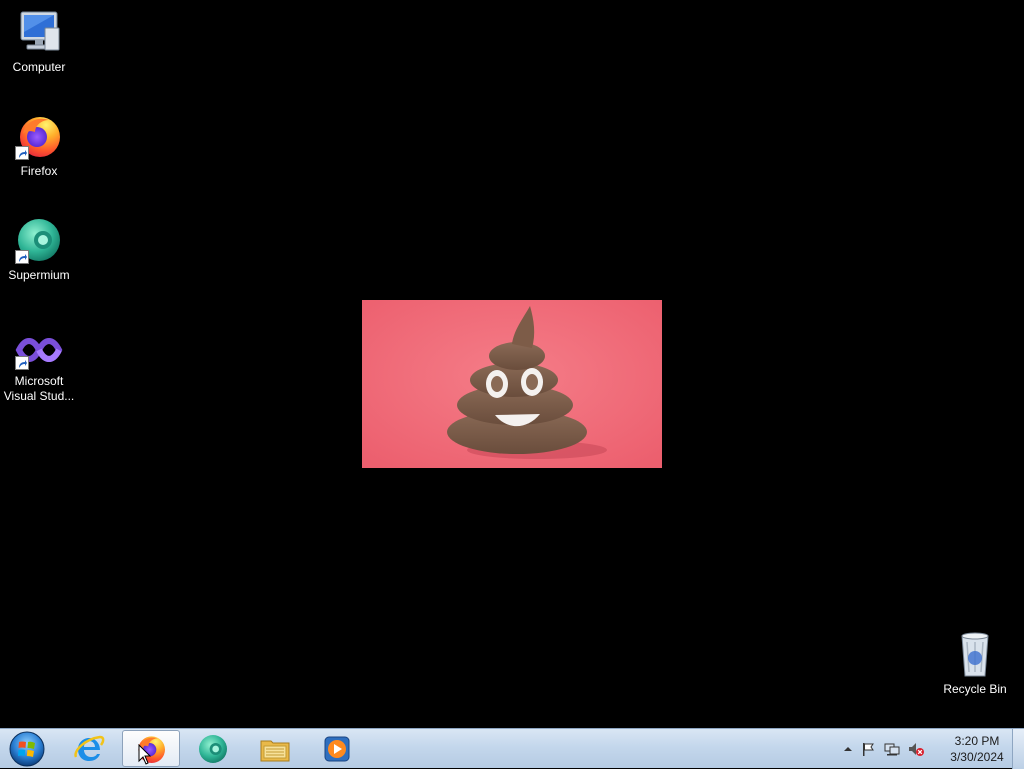 This screenshot has height=769, width=1024. Describe the element at coordinates (39, 67) in the screenshot. I see `desktop-icon-label: Computer` at that location.